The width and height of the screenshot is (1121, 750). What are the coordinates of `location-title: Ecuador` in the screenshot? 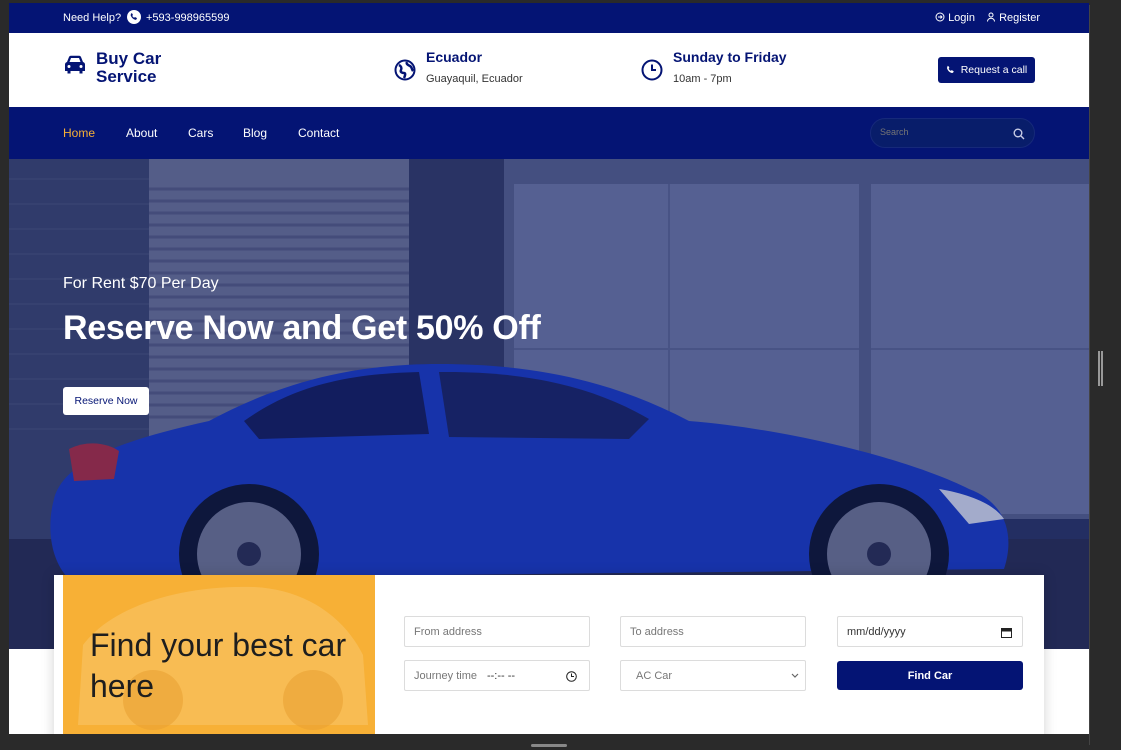 It's located at (454, 57).